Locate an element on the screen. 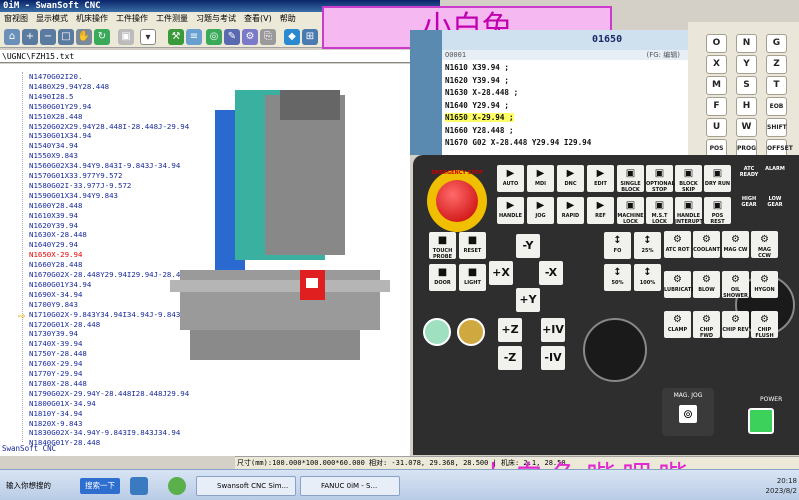  copy-icon: ⎘ is located at coordinates (268, 37).